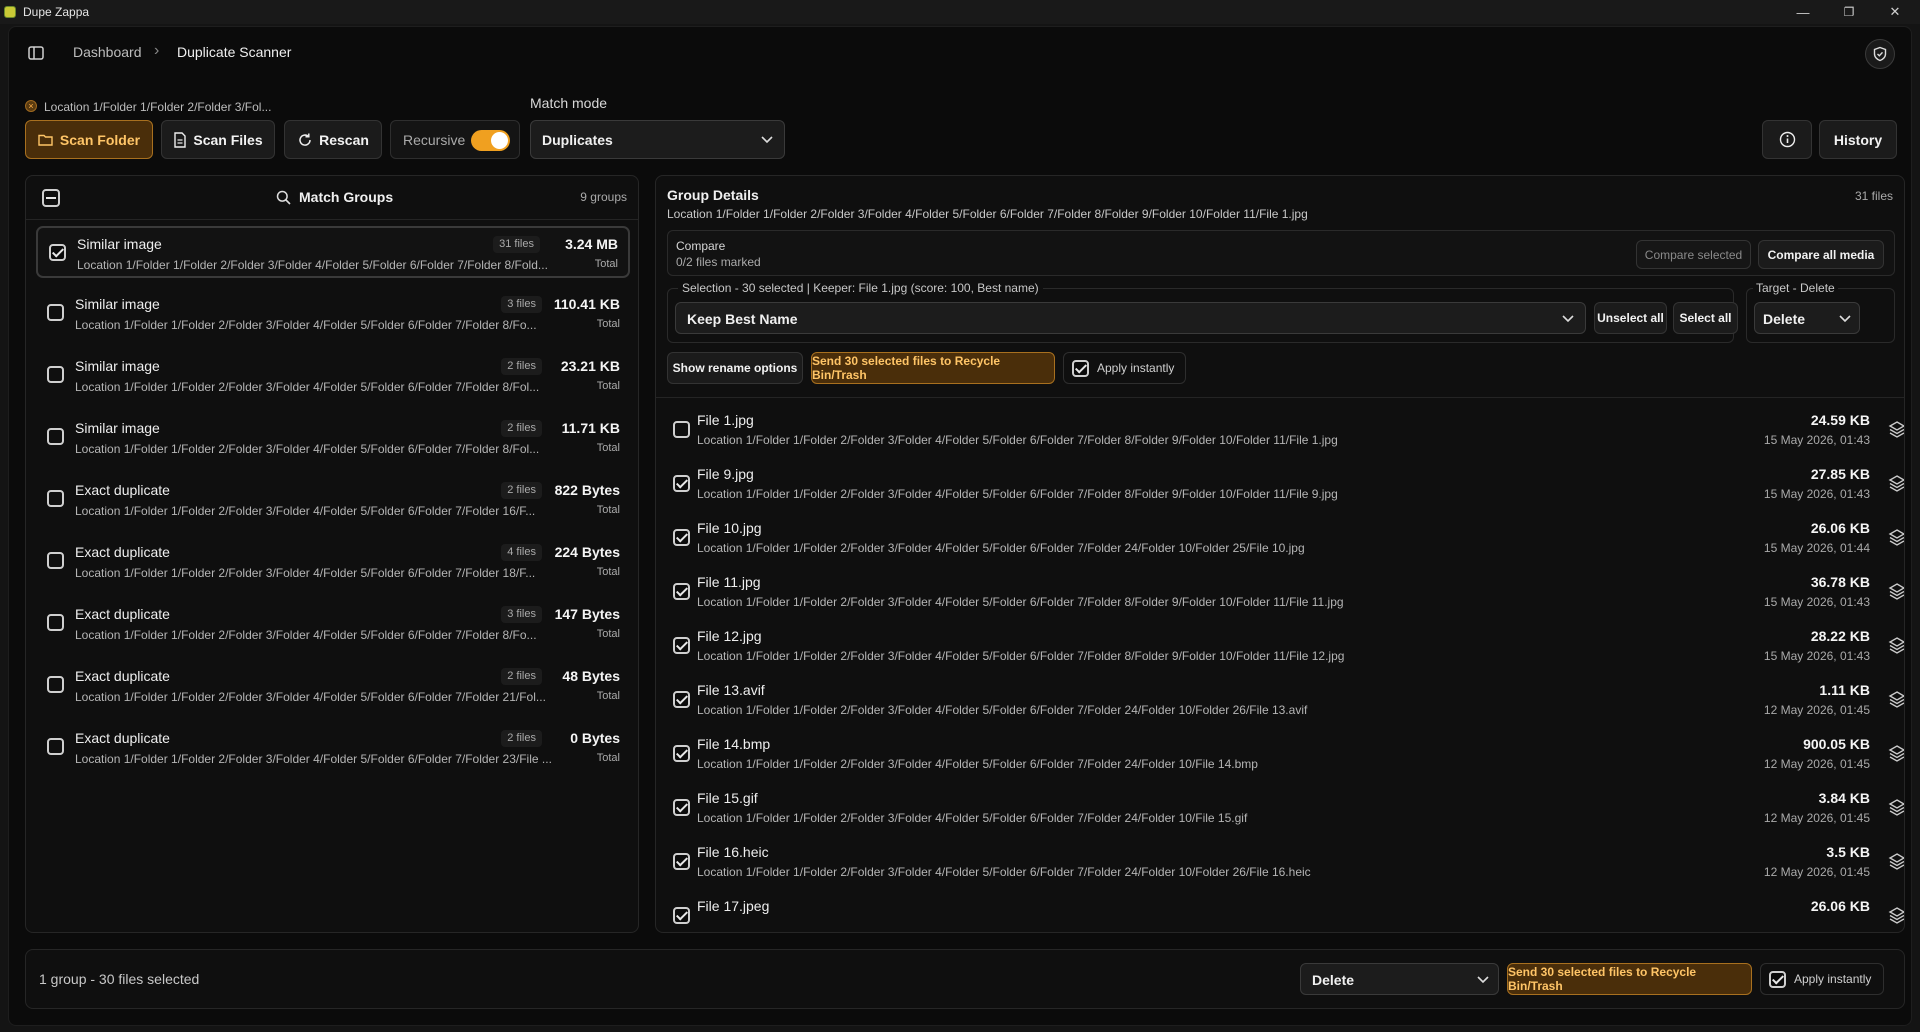 This screenshot has width=1920, height=1032. What do you see at coordinates (180, 139) in the screenshot?
I see `file-text-icon` at bounding box center [180, 139].